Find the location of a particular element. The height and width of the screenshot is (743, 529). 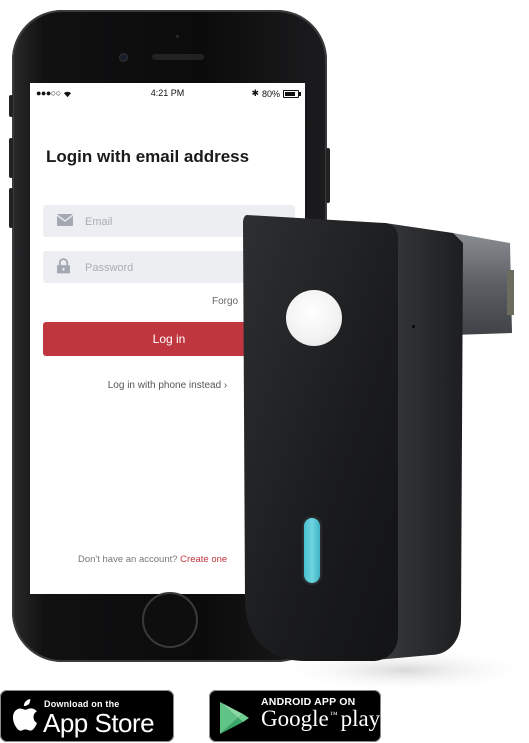

device-reset-hole is located at coordinates (413, 326).